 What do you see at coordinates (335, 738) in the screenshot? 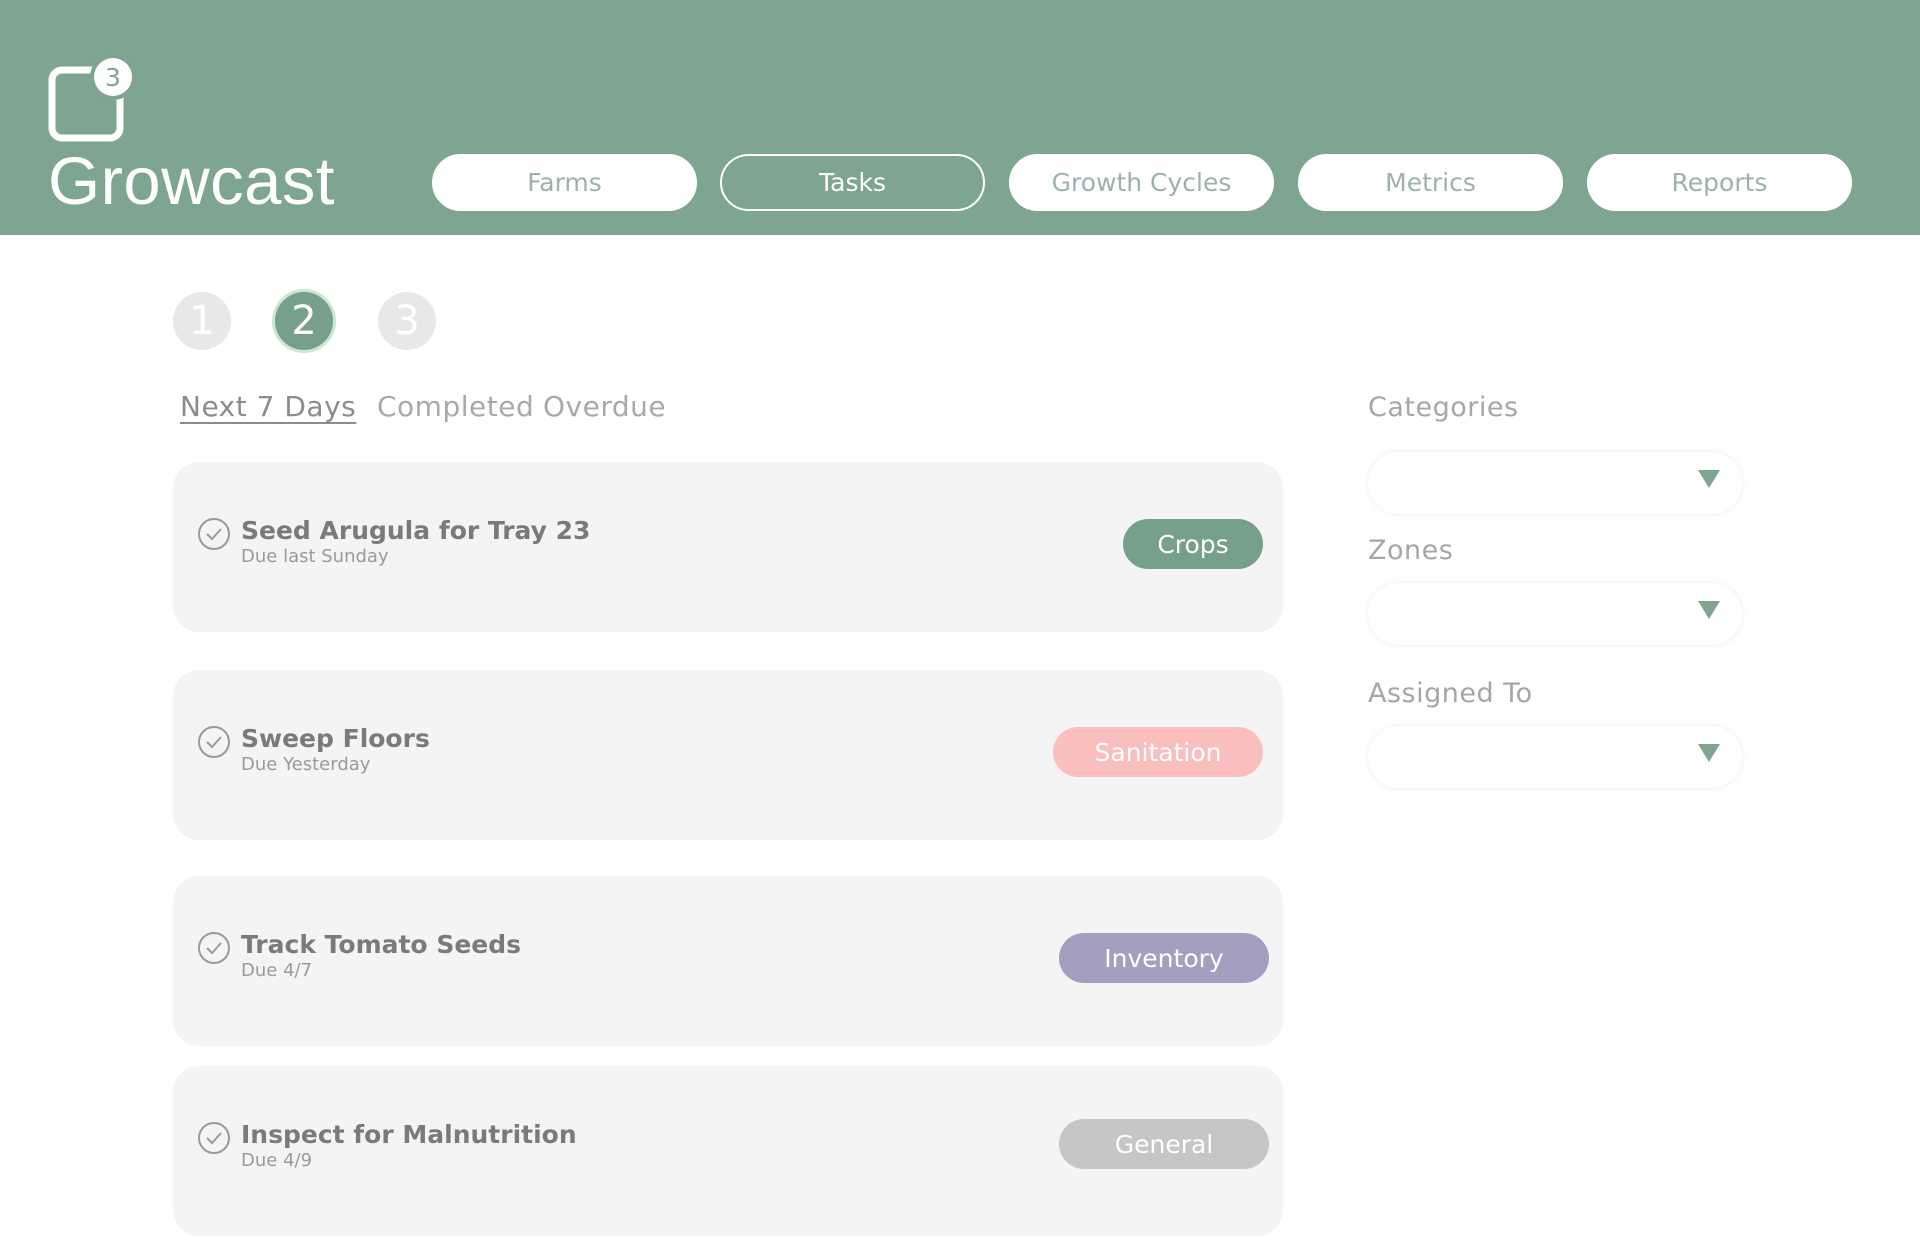
I see `task-title: Sweep Floors` at bounding box center [335, 738].